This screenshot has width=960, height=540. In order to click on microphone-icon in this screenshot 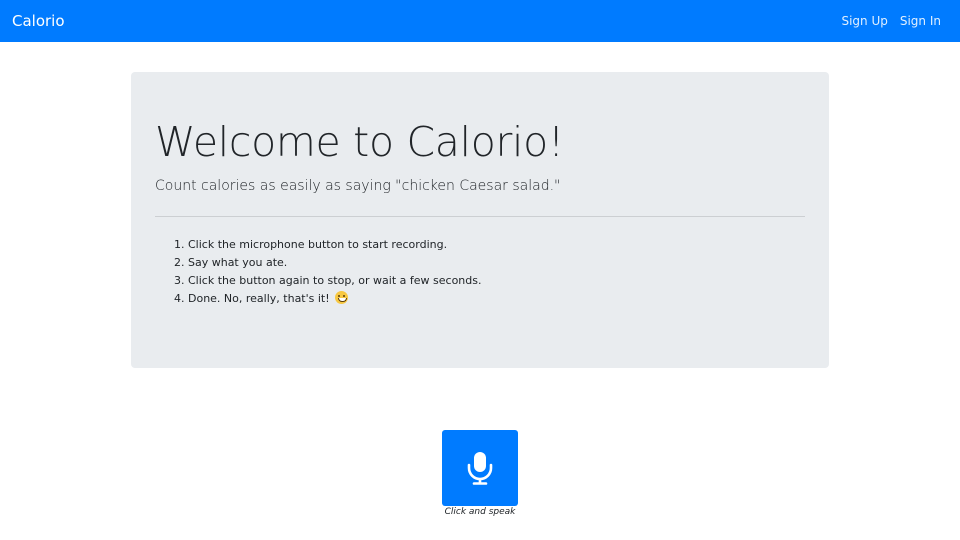, I will do `click(480, 468)`.